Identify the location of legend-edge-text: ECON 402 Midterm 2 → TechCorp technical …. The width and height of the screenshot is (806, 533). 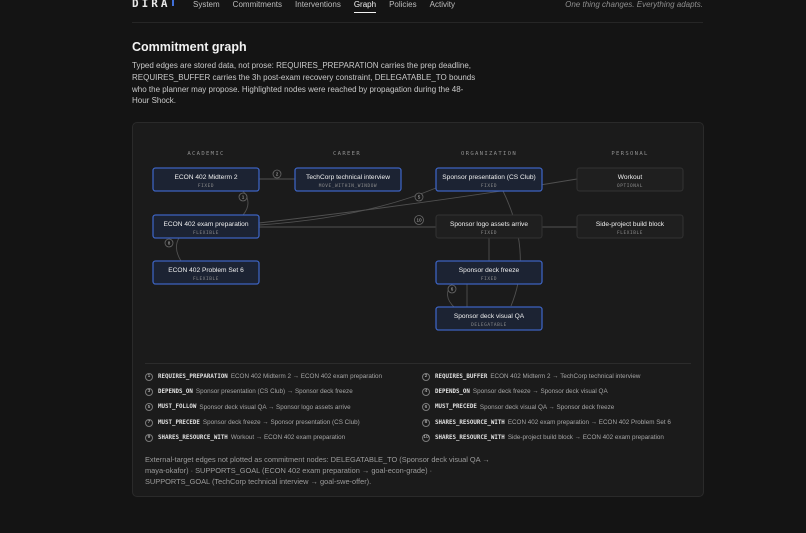
(565, 377).